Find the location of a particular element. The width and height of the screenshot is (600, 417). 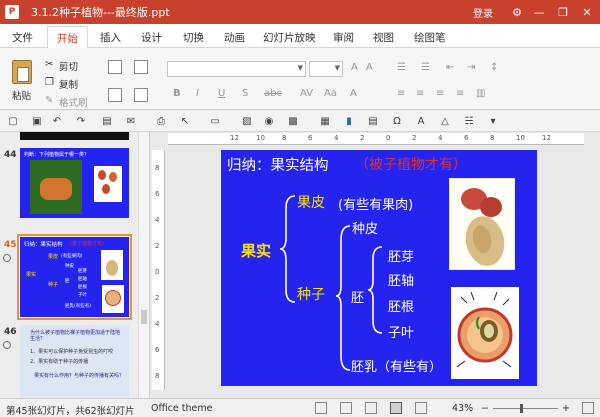

align-center-icon: ≡ is located at coordinates (420, 93).